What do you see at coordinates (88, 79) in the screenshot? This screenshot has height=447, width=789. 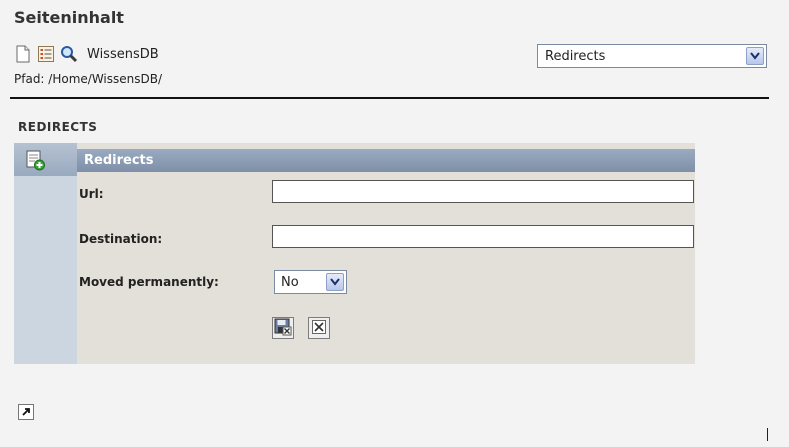 I see `breadcrumb-path: Pfad: /Home/WissensDB/` at bounding box center [88, 79].